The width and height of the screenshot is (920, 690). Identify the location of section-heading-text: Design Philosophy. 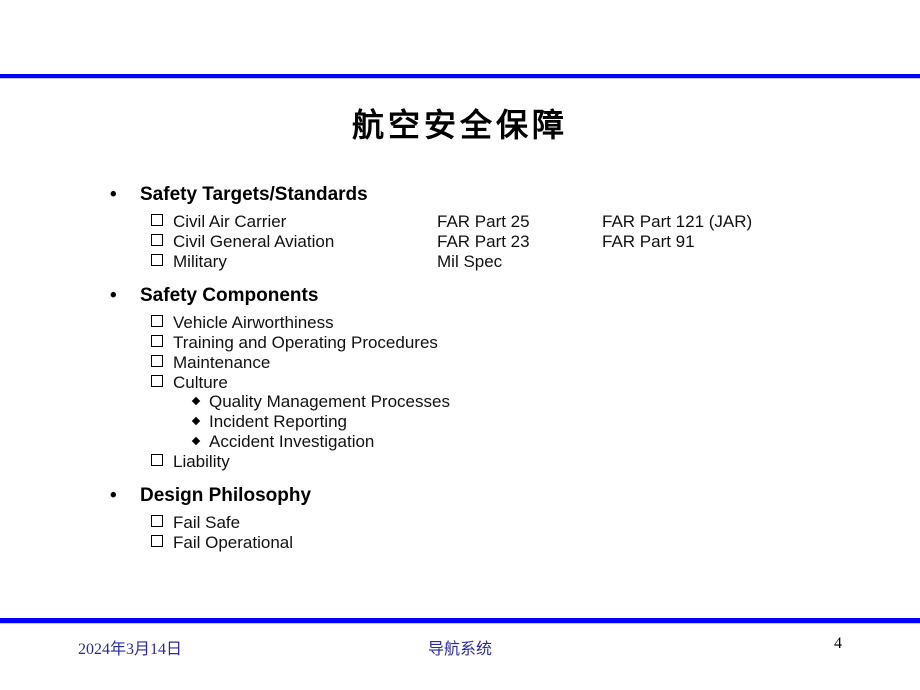
(226, 495).